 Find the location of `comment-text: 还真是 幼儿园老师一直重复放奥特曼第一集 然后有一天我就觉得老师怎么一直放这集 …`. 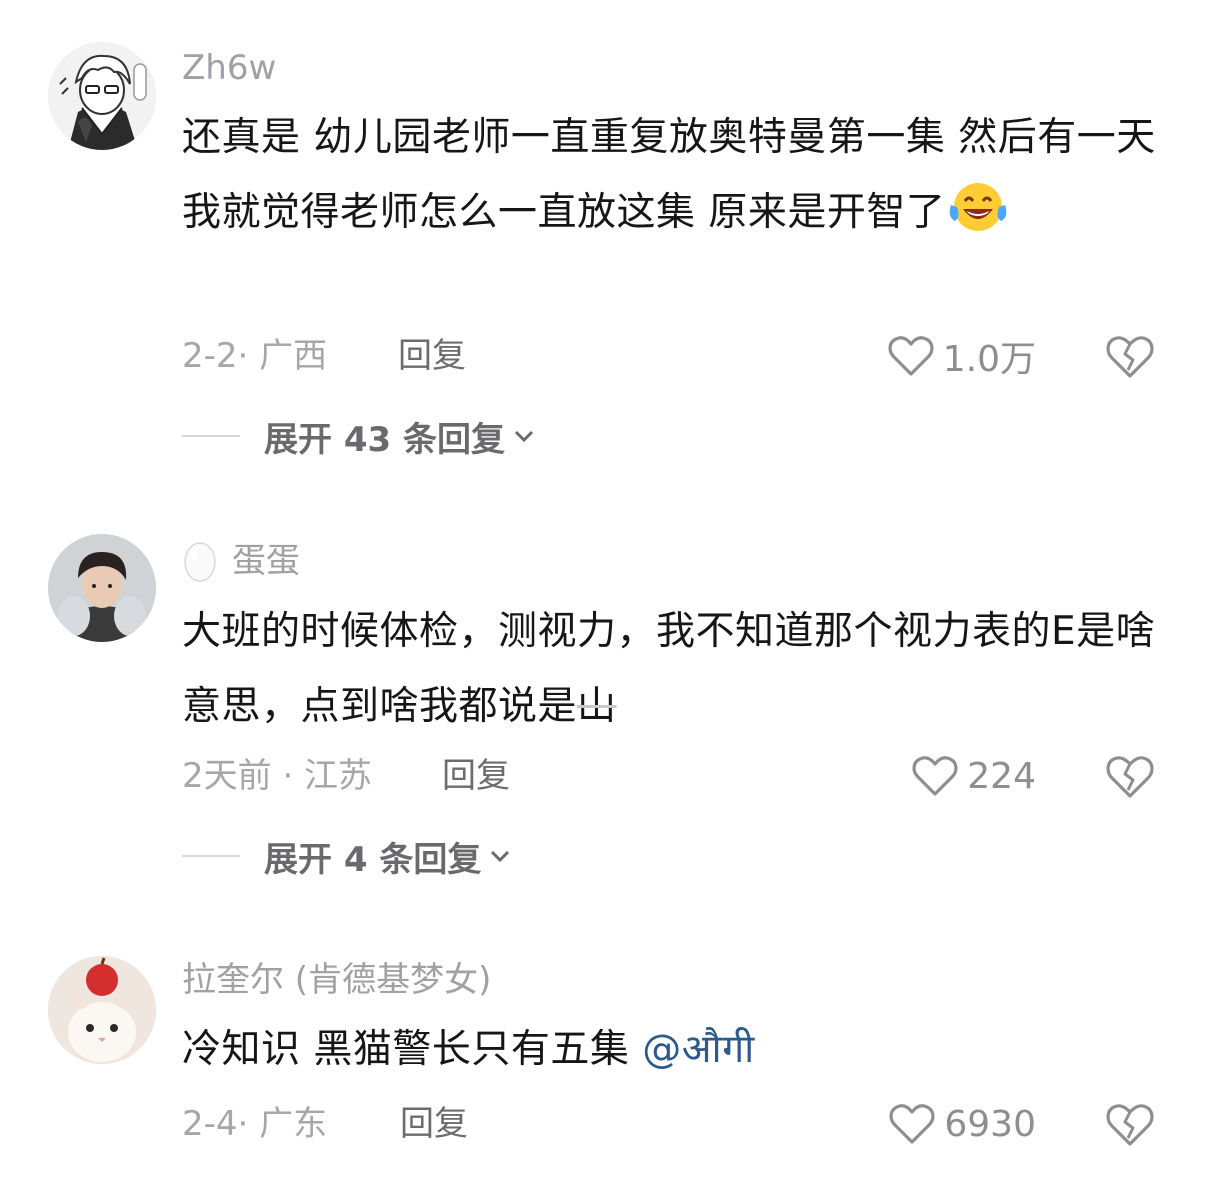

comment-text: 还真是 幼儿园老师一直重复放奥特曼第一集 然后有一天我就觉得老师怎么一直放这集 … is located at coordinates (677, 175).